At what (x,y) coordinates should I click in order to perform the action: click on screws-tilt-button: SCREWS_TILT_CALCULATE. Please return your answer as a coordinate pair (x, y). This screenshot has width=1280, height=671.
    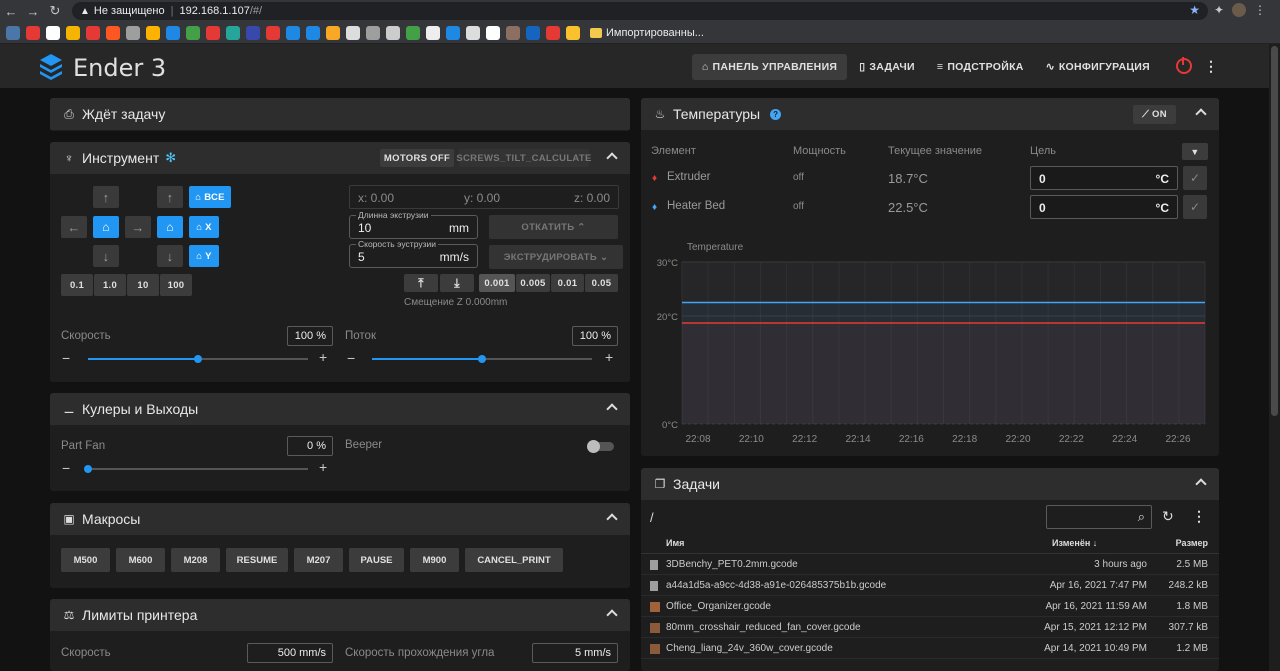
    Looking at the image, I should click on (523, 158).